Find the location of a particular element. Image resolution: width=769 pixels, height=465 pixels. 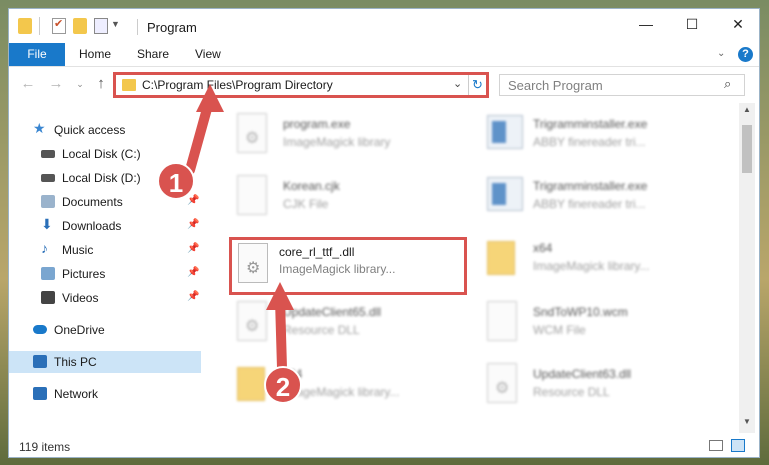

sidebar-item-quick-access: ★ Quick access is located at coordinates (105, 130).